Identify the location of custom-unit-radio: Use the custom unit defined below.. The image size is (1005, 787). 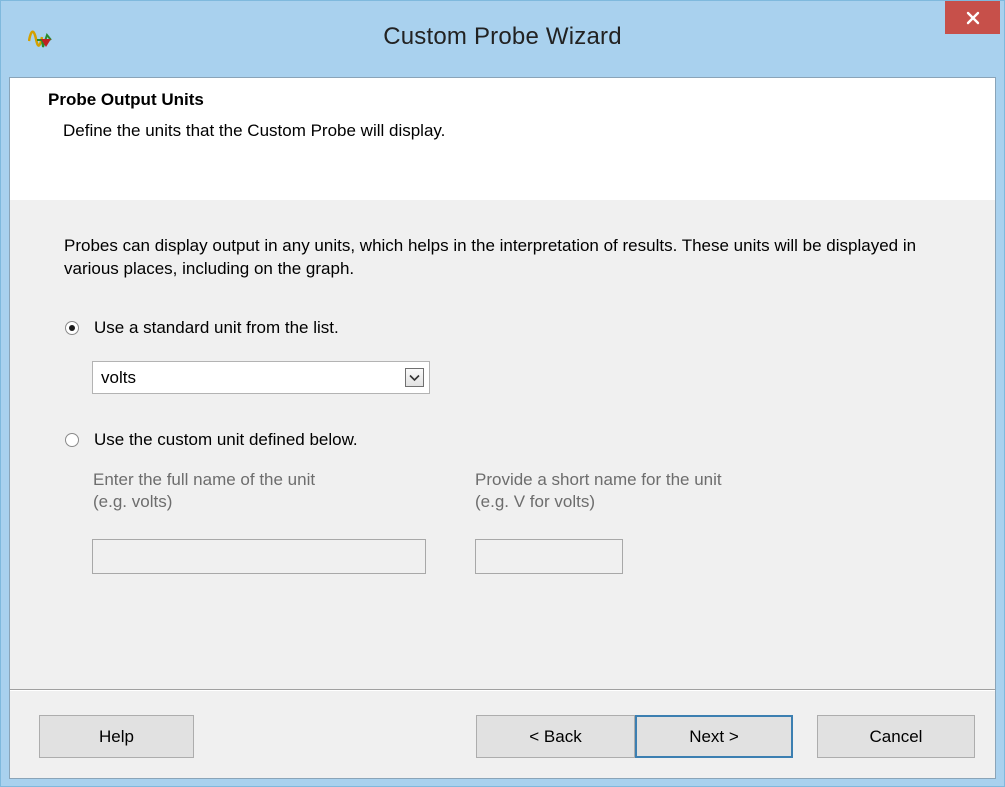
(211, 440).